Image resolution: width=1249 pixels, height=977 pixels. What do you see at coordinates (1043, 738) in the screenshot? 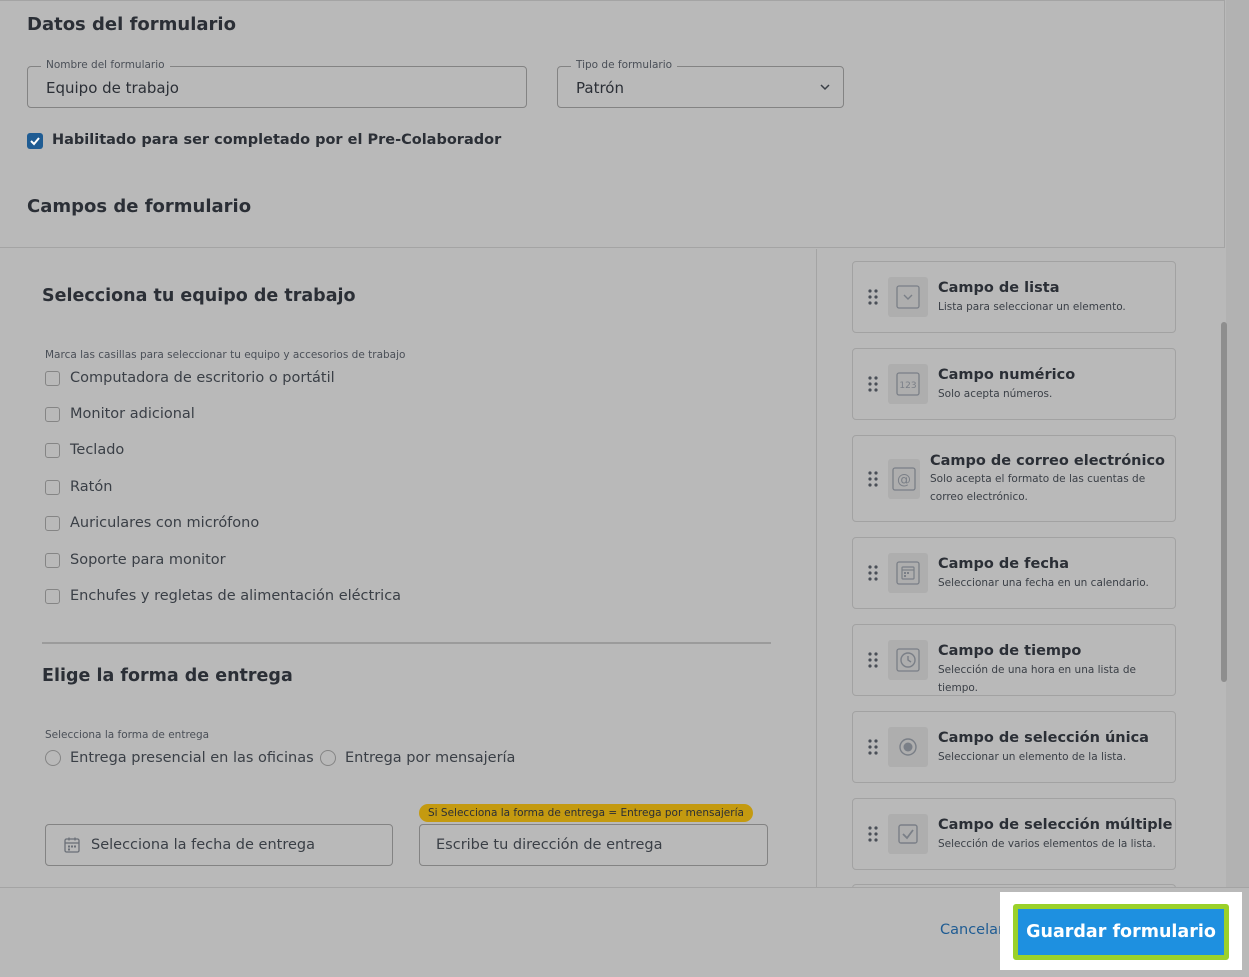
I see `card-title: Campo de selección única` at bounding box center [1043, 738].